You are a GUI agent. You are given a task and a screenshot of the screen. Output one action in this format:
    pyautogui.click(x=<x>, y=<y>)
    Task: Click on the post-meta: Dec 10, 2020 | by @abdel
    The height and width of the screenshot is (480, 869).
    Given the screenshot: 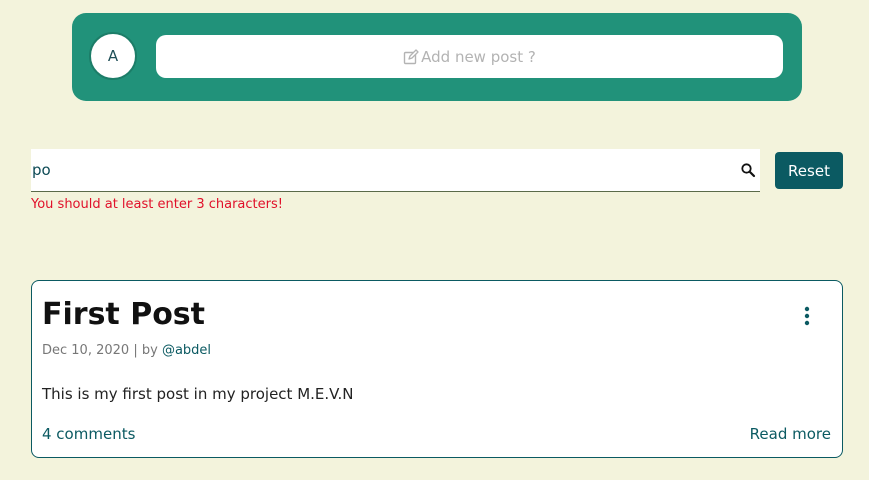 What is the action you would take?
    pyautogui.click(x=126, y=350)
    